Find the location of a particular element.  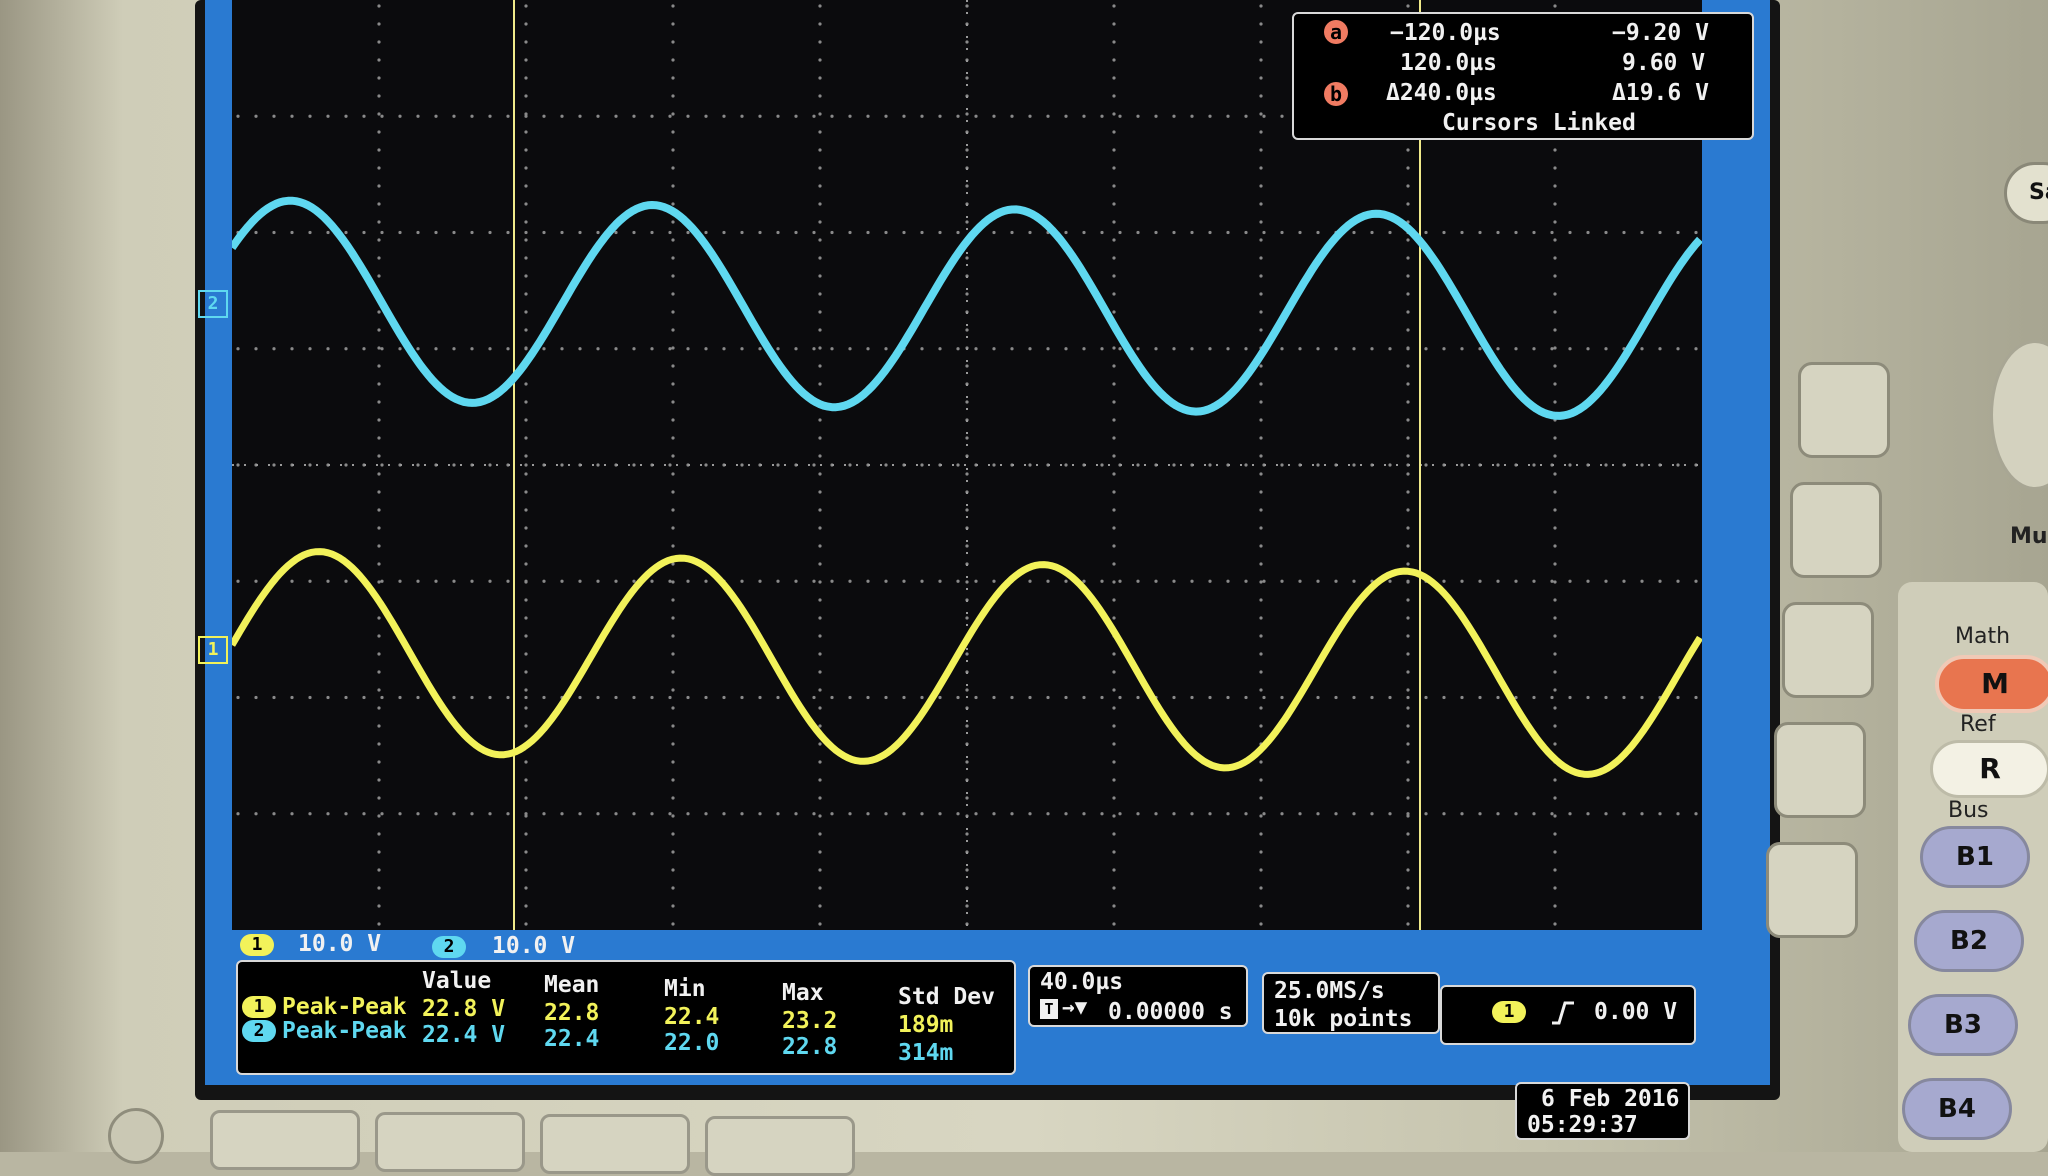

bus-button-b2: B2 is located at coordinates (1969, 941).